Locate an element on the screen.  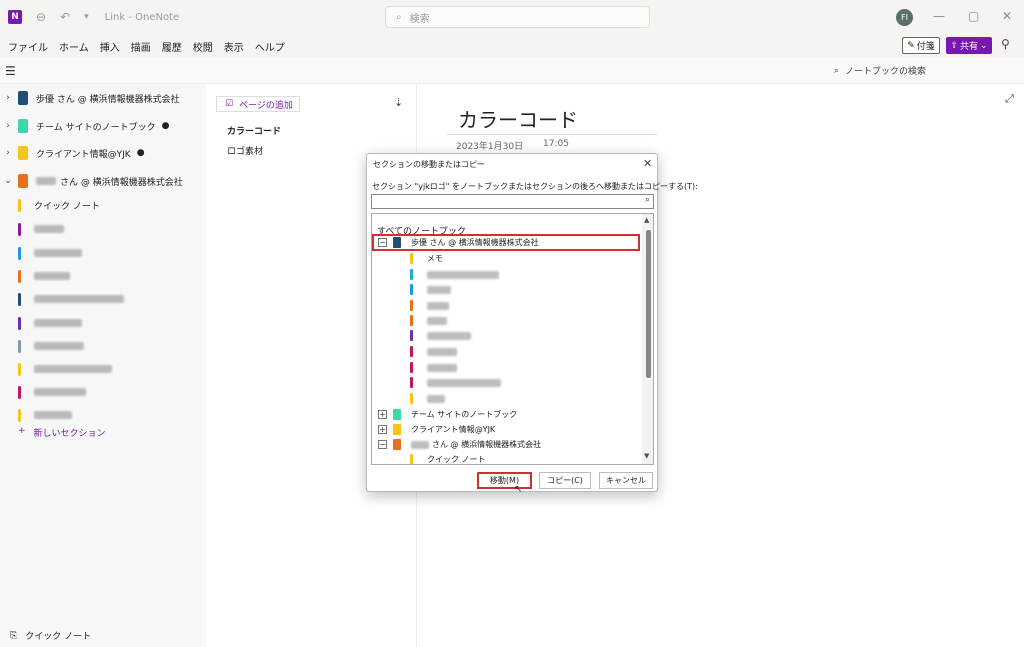
notebook-item: › 歩優 さん @ 横浜情報機器株式会社 is located at coordinates (103, 98).